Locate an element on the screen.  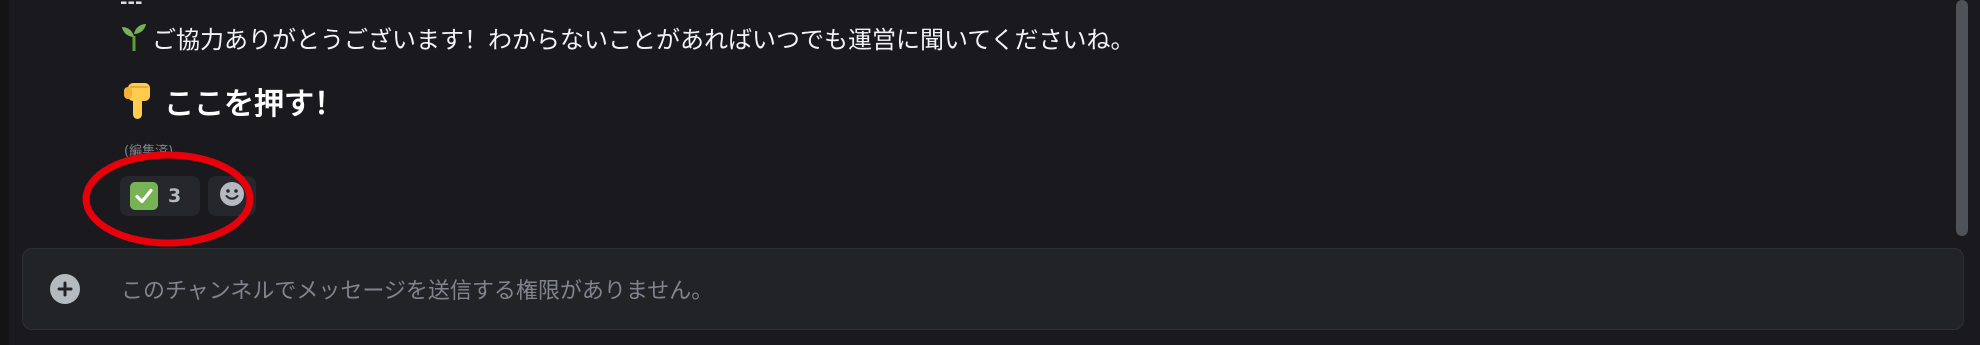
seedling-icon is located at coordinates (134, 37).